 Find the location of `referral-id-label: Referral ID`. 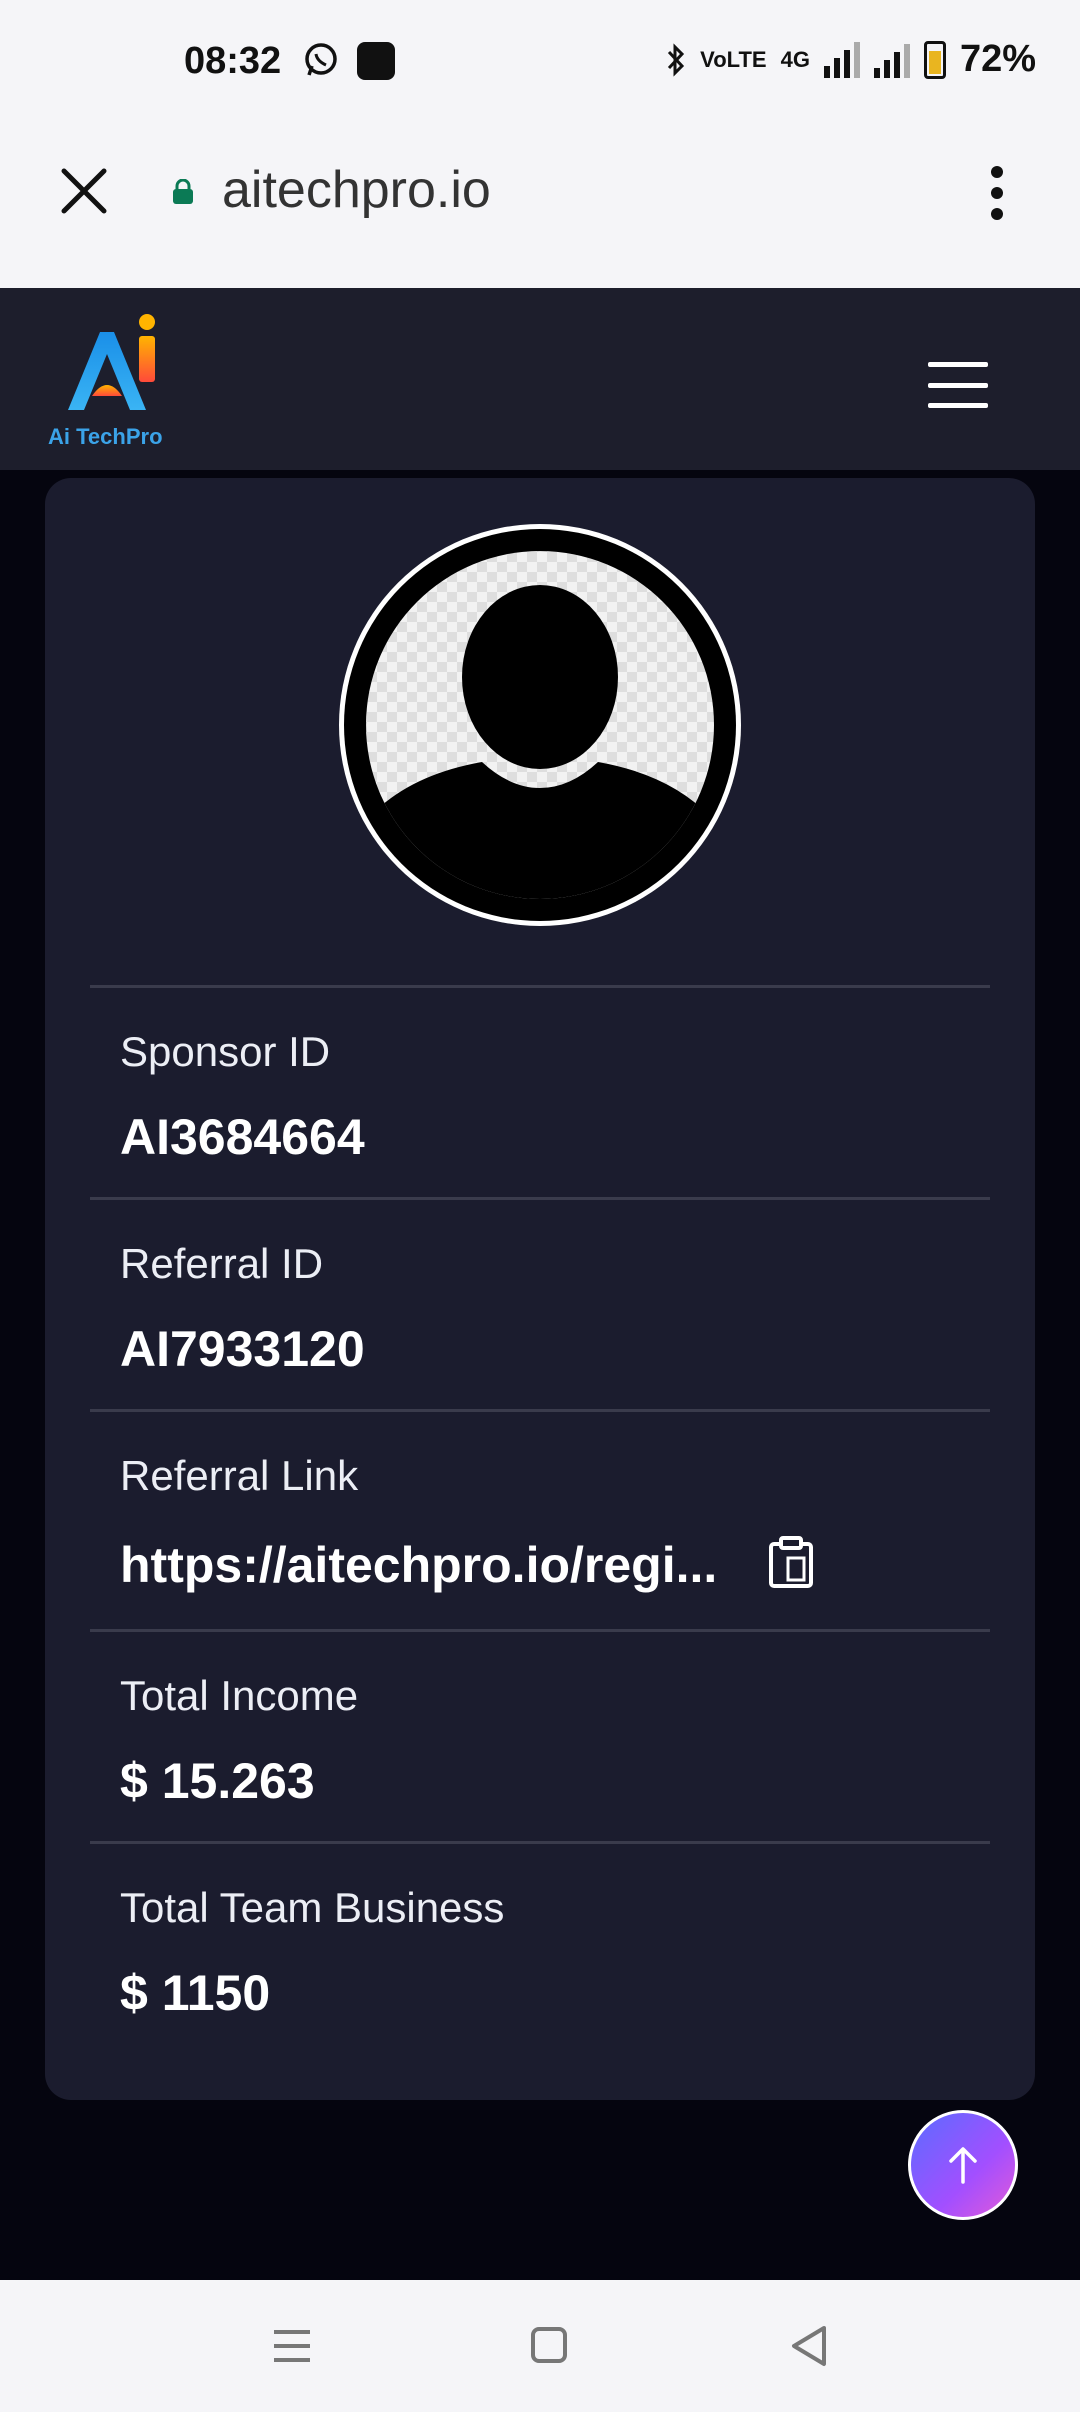

referral-id-label: Referral ID is located at coordinates (222, 1263).